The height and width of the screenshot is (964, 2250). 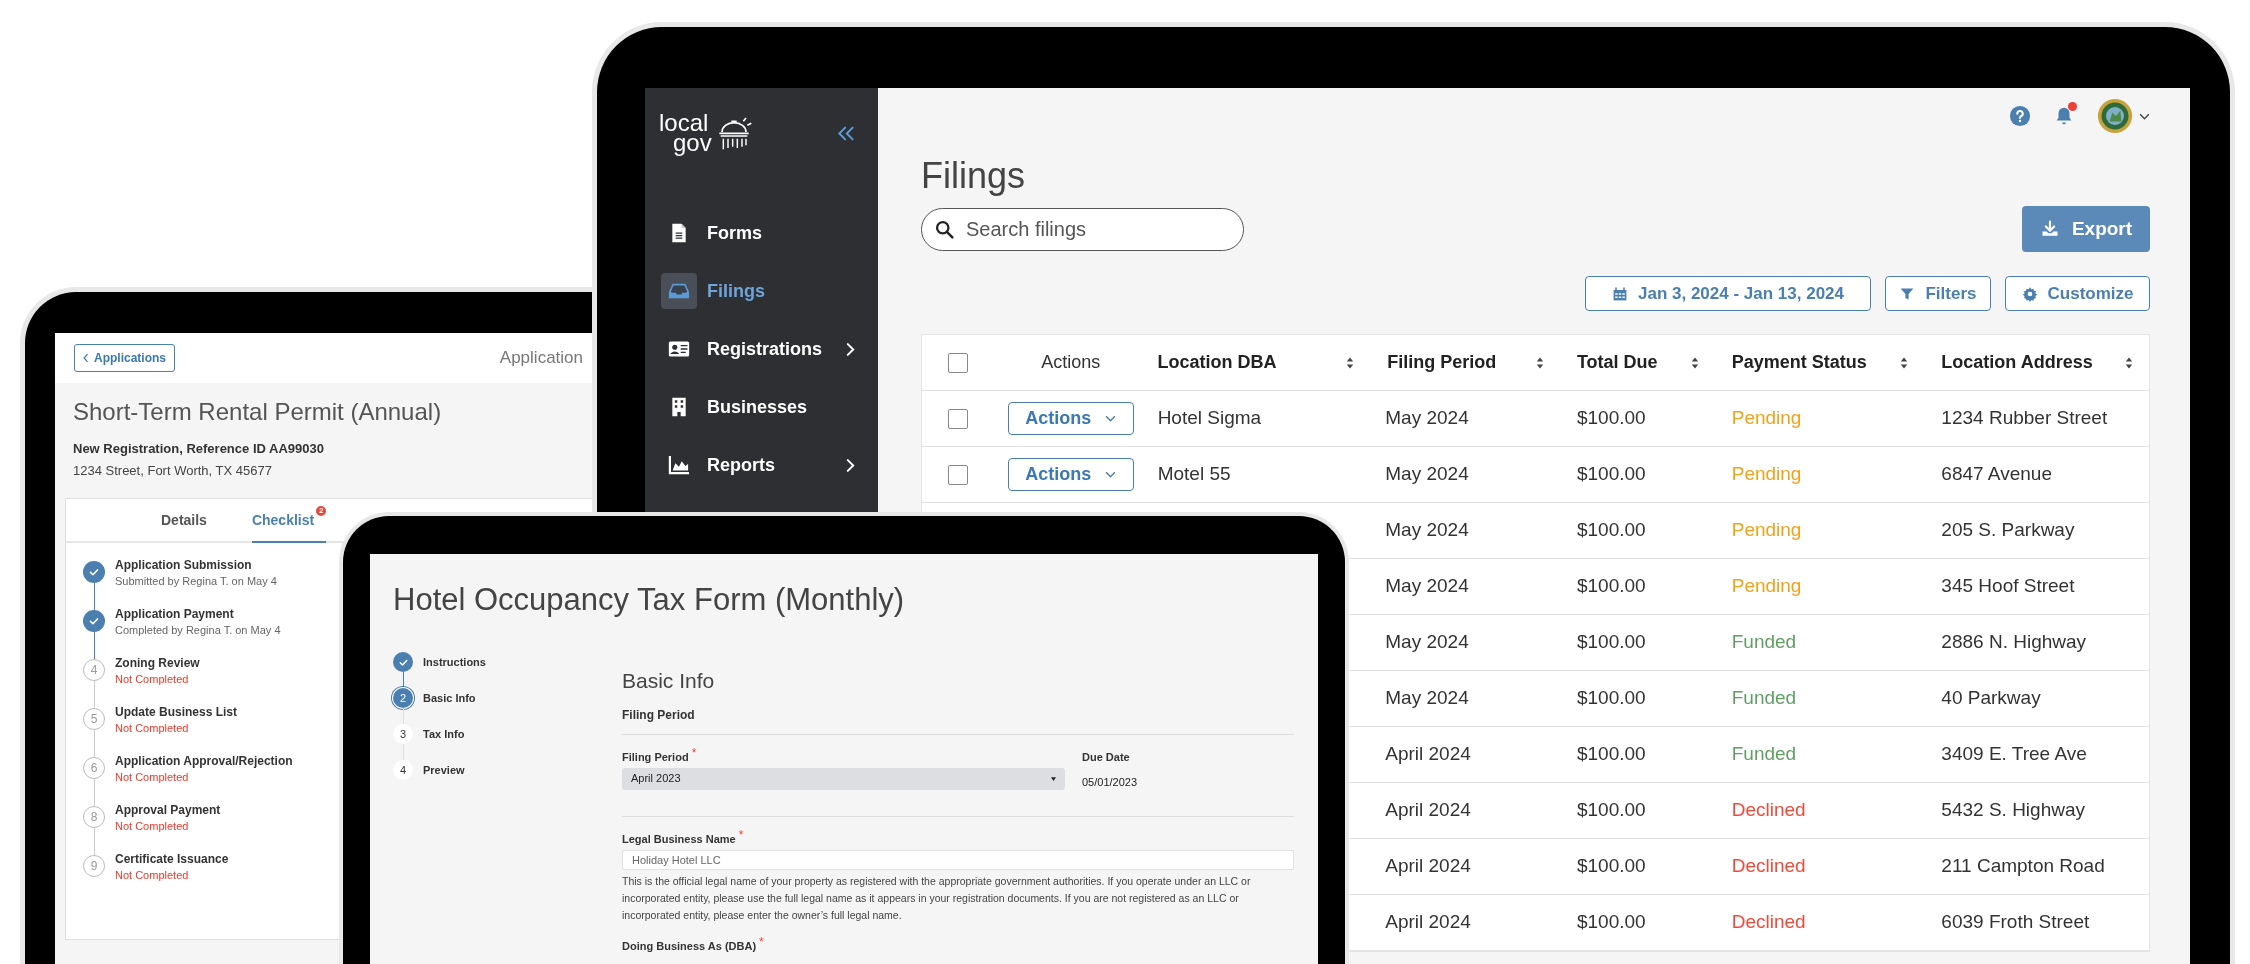 What do you see at coordinates (937, 898) in the screenshot?
I see `help-text: This is the official legal name of your property as registered with the appropriate government authorities. If you operate under an LLC or incorporated entity, please use the full legal name as it appears in your registration documents. If you are not registered as an LLC or incorporated entity, please enter the owner’s full legal name.` at bounding box center [937, 898].